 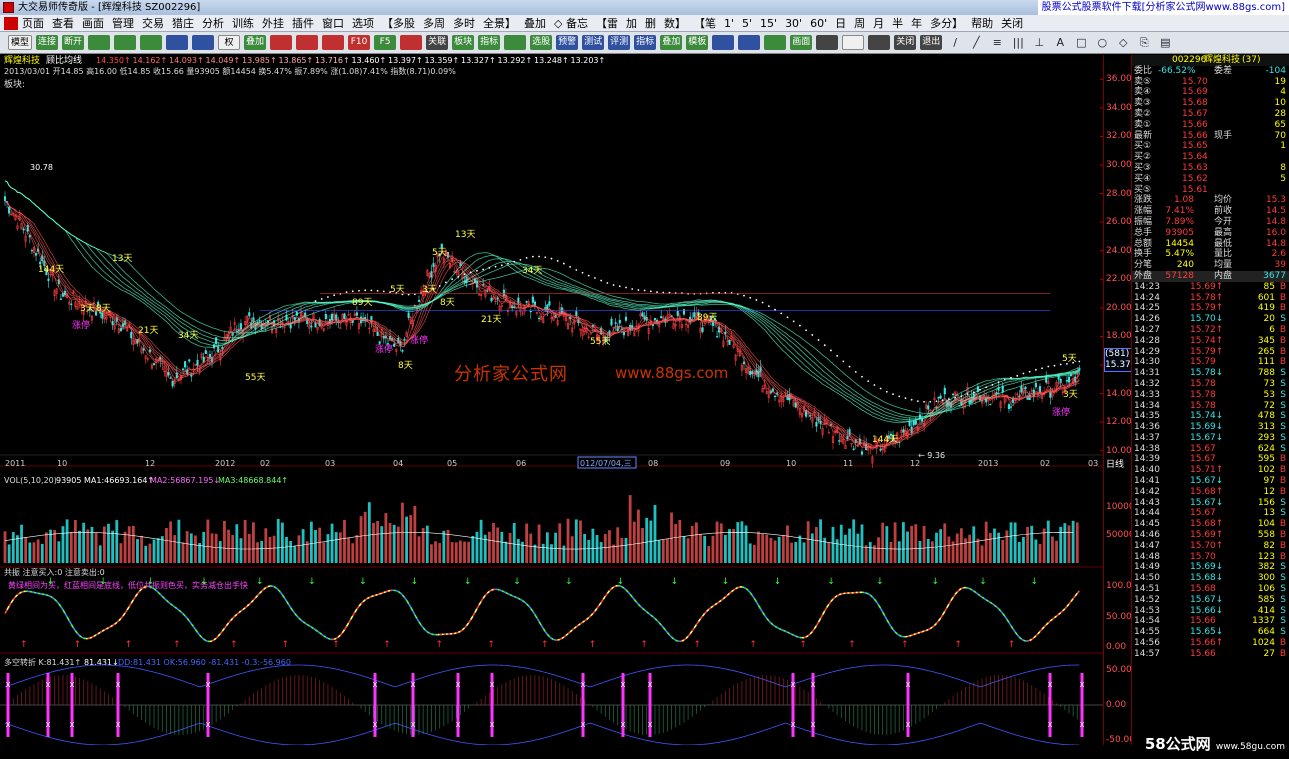 What do you see at coordinates (747, 23) in the screenshot?
I see `menu-item-24: 5'` at bounding box center [747, 23].